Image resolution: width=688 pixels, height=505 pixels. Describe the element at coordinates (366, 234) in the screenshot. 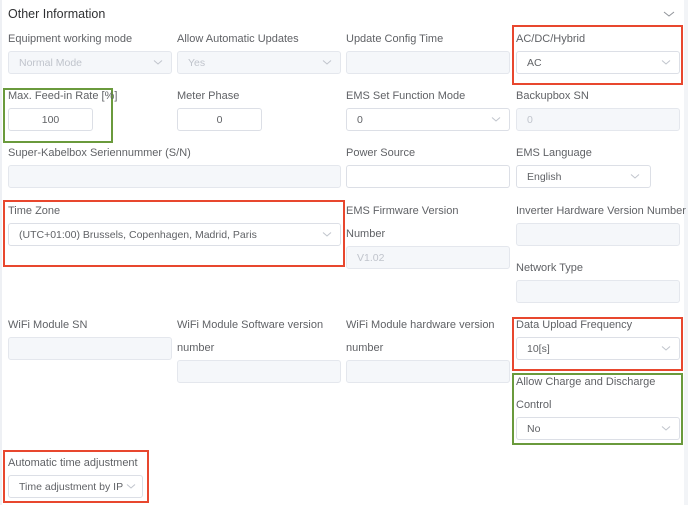

I see `ems-firmware-version-label-line2: Number` at that location.